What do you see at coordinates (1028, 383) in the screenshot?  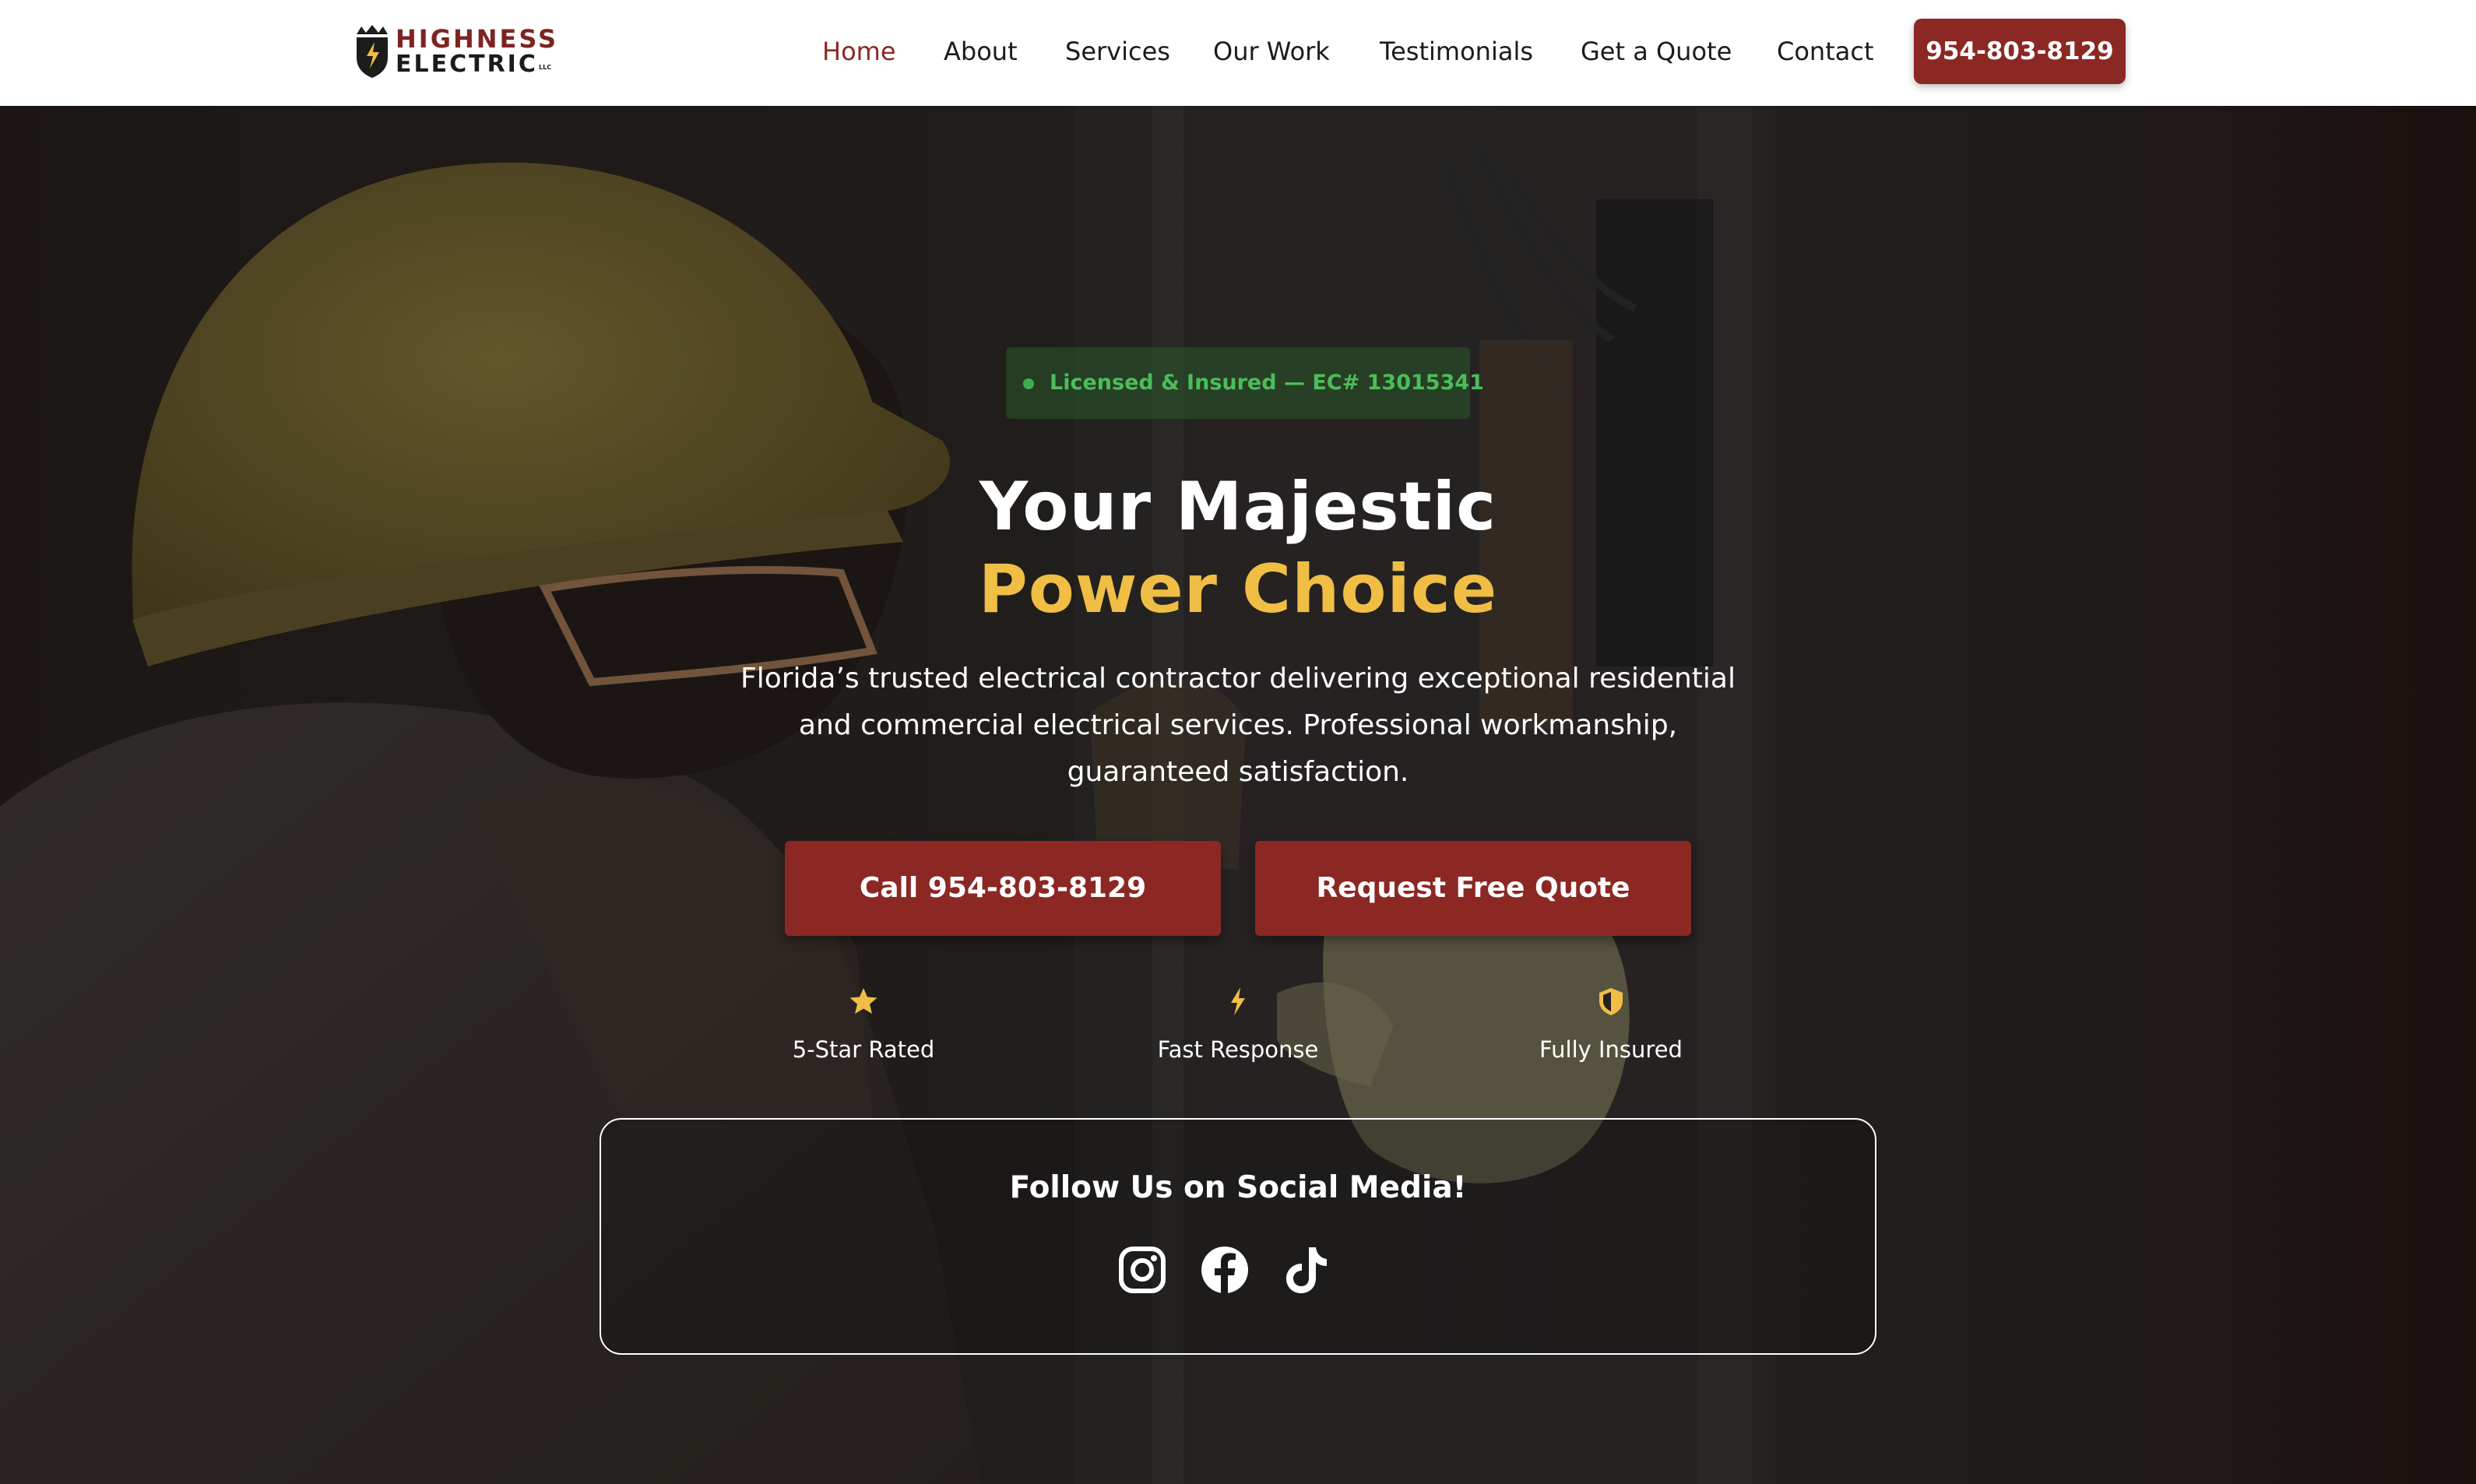 I see `status-dot-icon` at bounding box center [1028, 383].